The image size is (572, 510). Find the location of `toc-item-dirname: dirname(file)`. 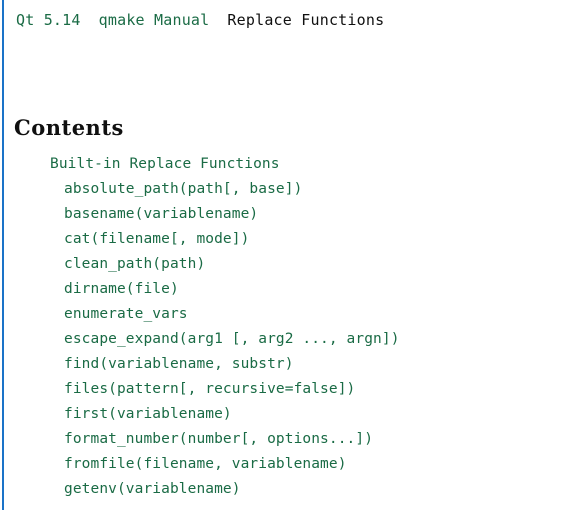

toc-item-dirname: dirname(file) is located at coordinates (286, 289).